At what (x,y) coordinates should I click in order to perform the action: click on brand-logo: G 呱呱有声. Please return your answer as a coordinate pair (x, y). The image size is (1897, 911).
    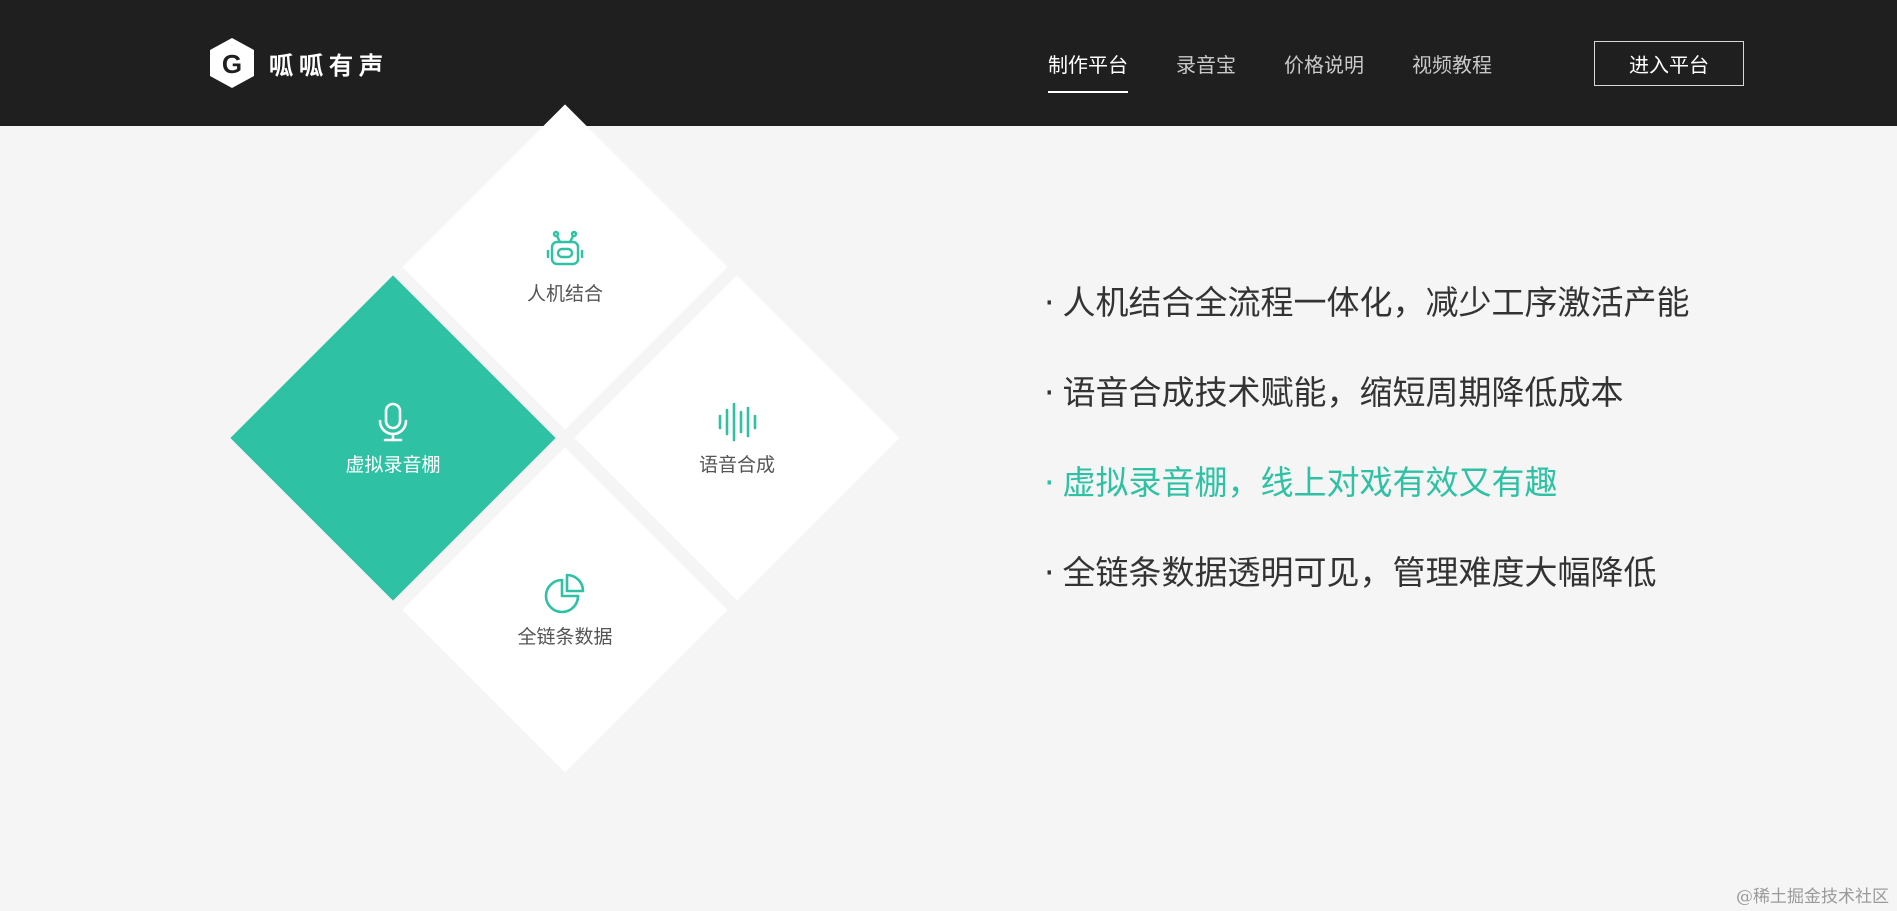
    Looking at the image, I should click on (298, 63).